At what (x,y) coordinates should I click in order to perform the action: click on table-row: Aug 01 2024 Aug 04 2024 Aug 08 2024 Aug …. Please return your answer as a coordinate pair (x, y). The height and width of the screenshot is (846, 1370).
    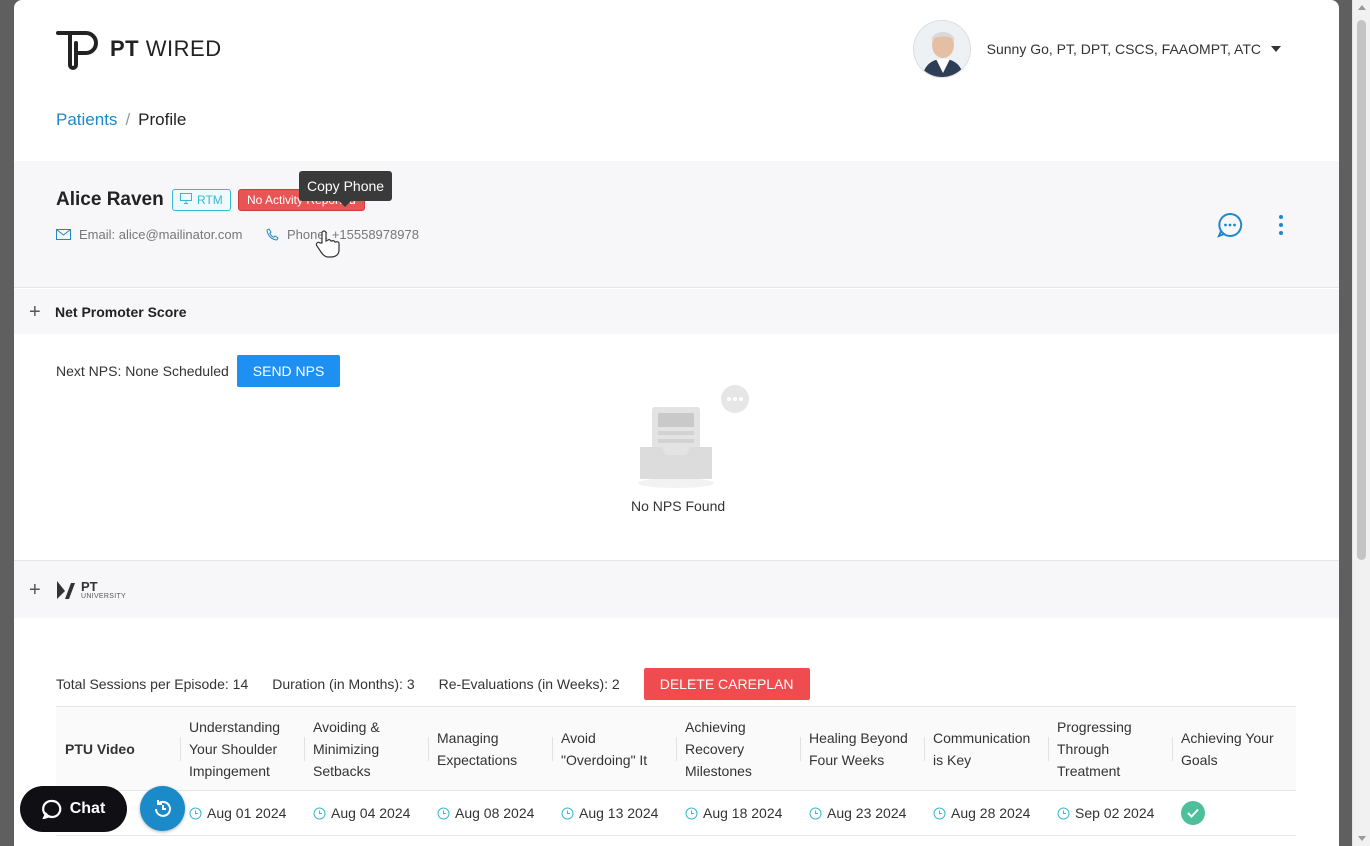
    Looking at the image, I should click on (676, 813).